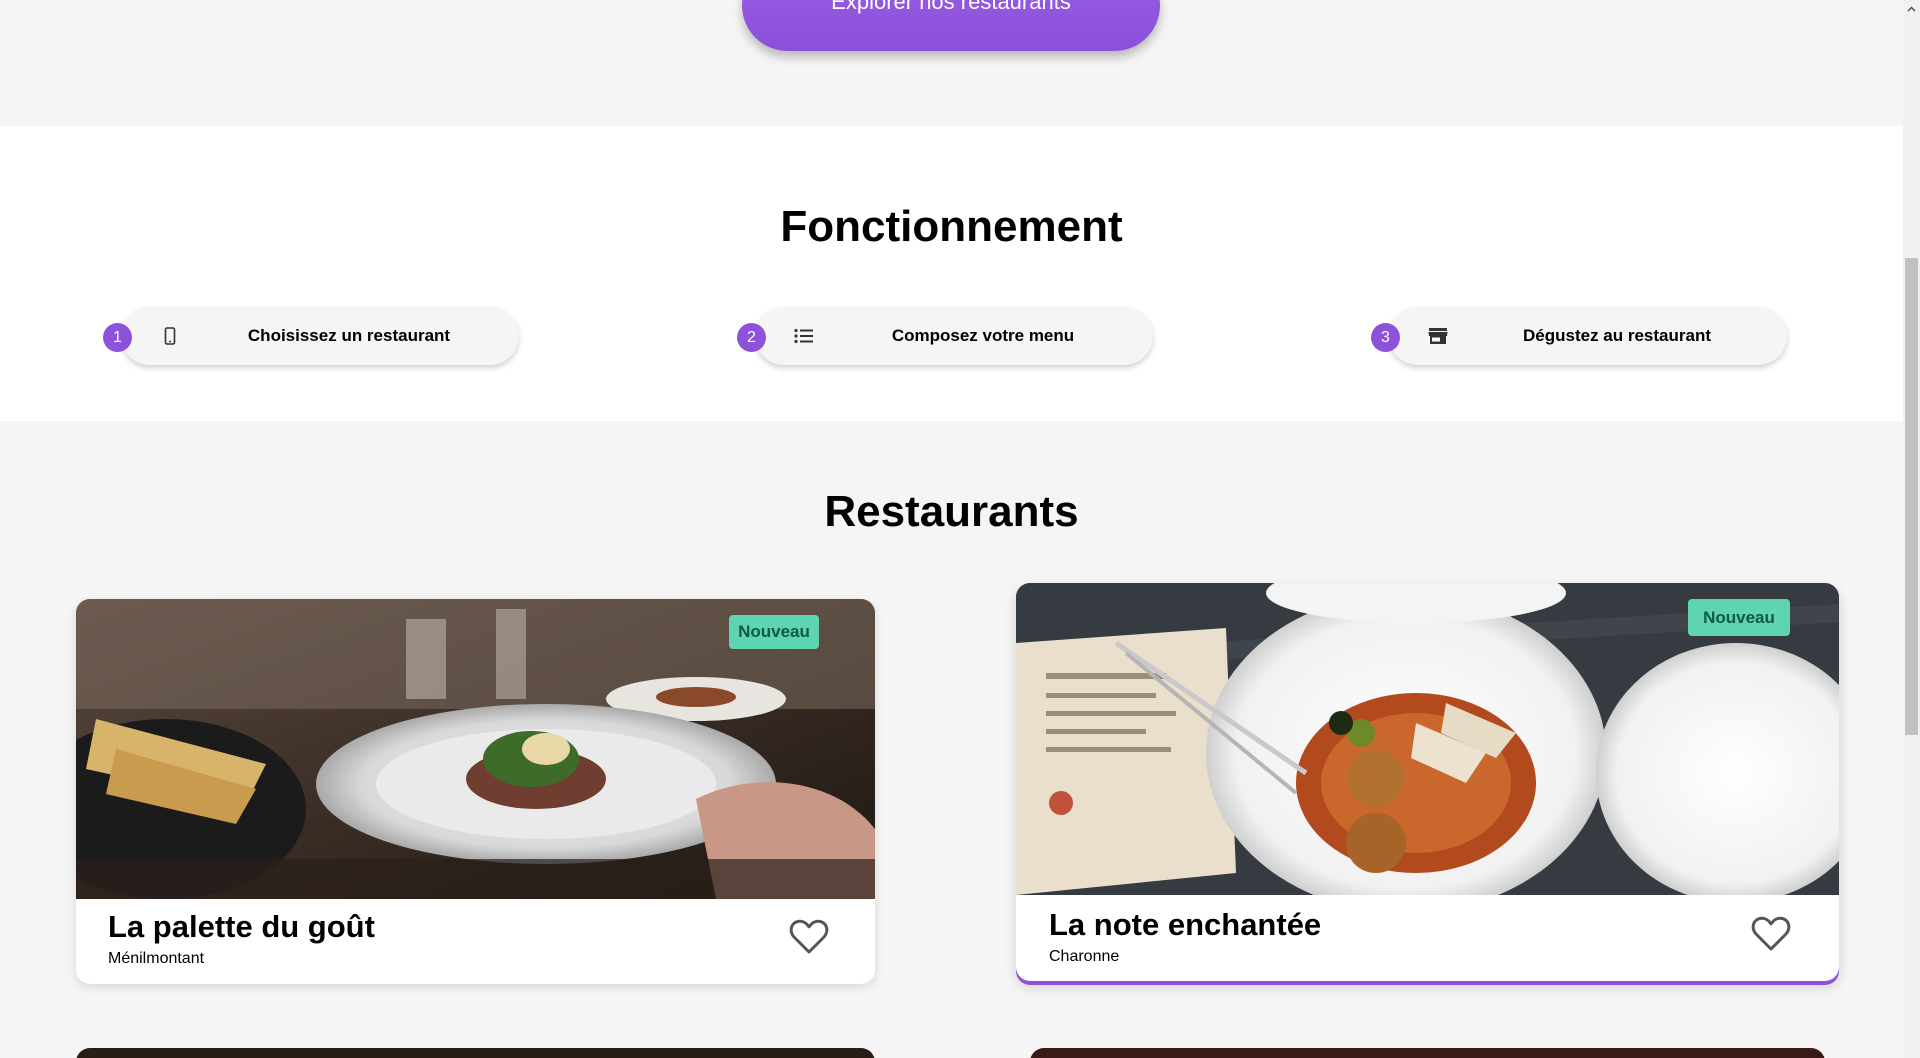 The height and width of the screenshot is (1058, 1920). Describe the element at coordinates (751, 337) in the screenshot. I see `step-number: 2` at that location.